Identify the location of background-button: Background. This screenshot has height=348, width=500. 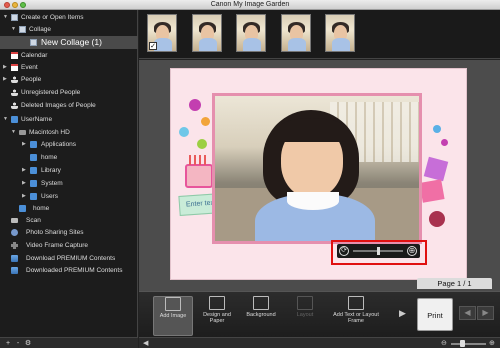
(261, 316).